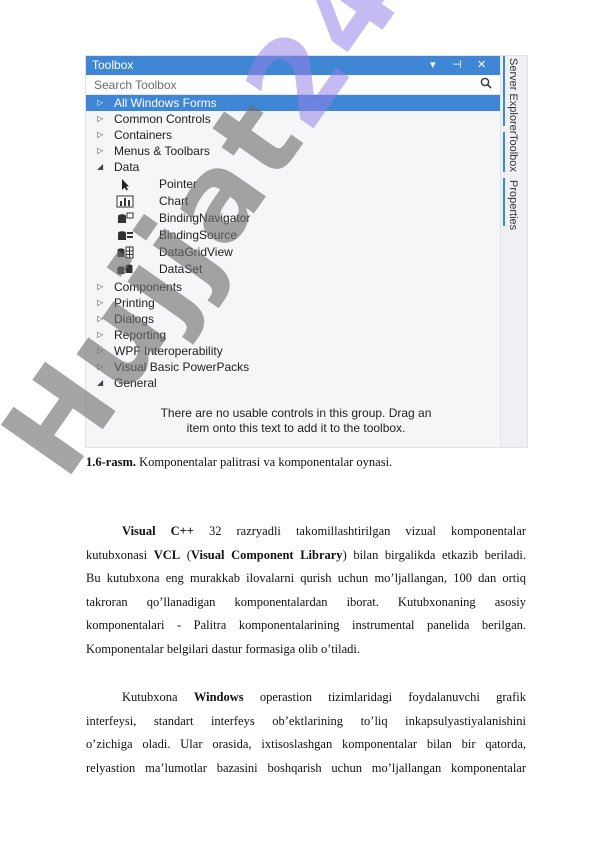  I want to click on search-icon, so click(486, 85).